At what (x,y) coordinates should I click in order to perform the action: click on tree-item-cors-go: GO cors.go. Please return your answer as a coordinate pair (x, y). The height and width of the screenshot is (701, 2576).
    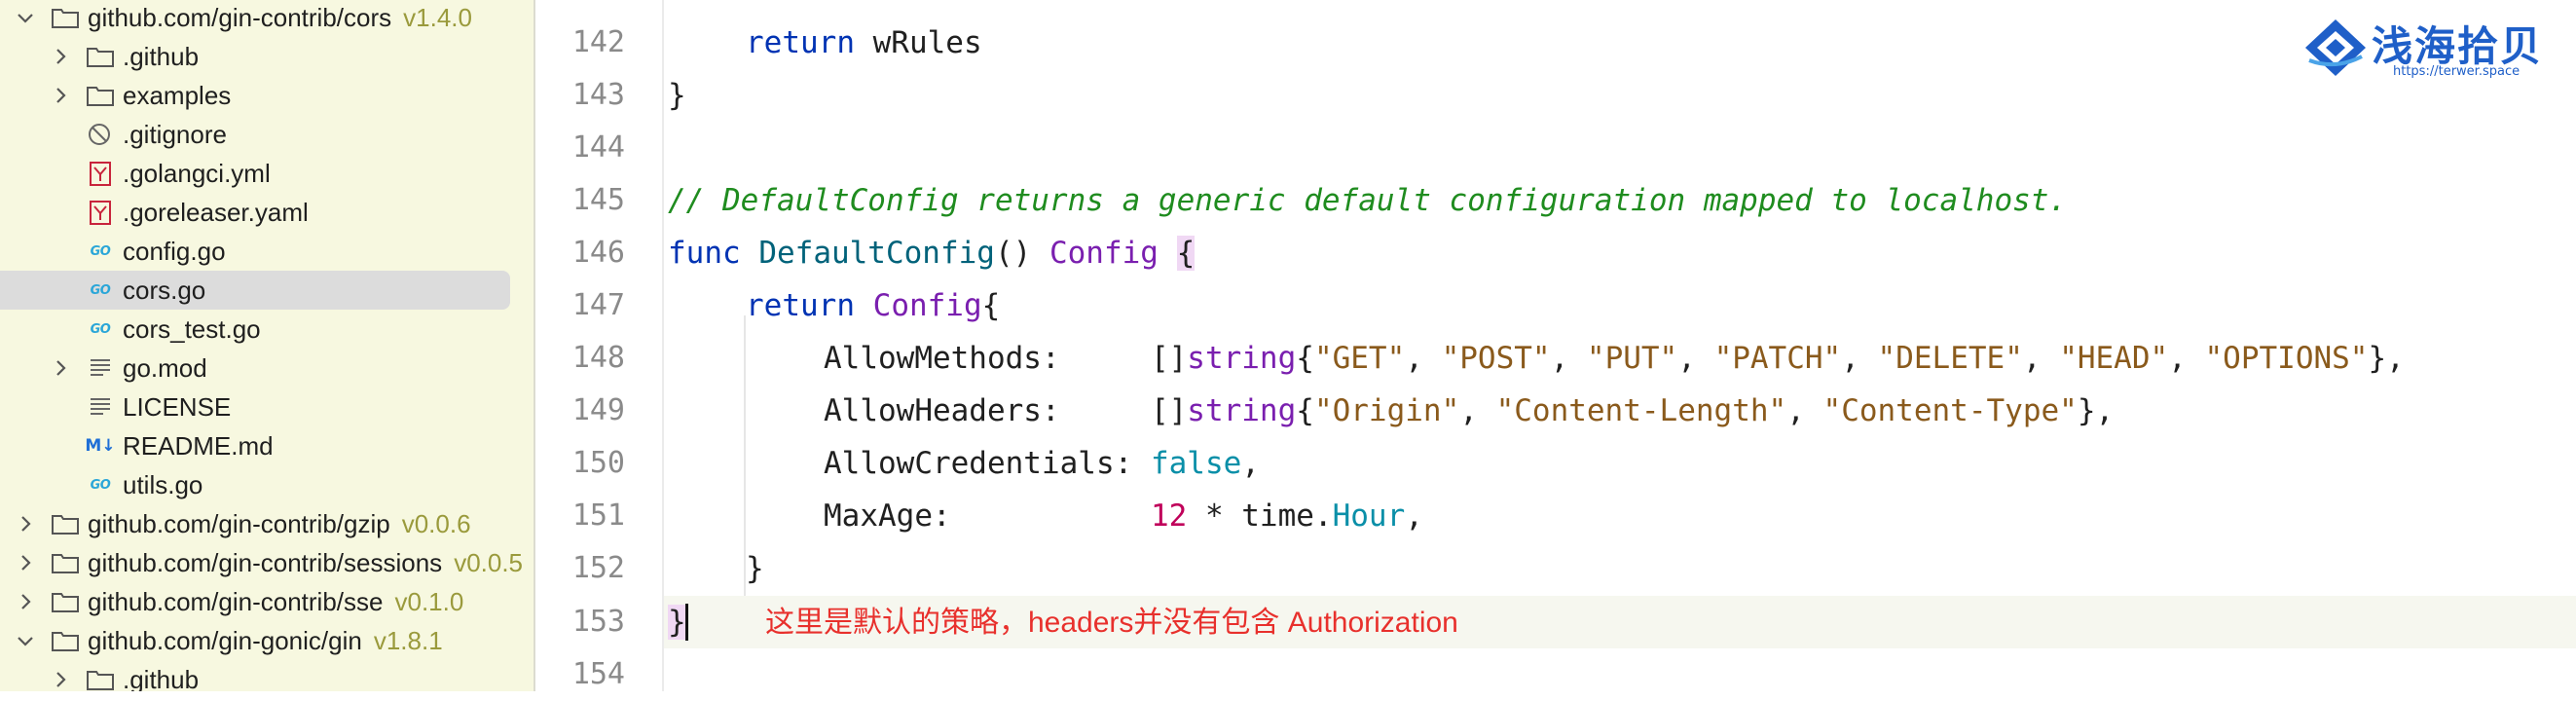
    Looking at the image, I should click on (267, 290).